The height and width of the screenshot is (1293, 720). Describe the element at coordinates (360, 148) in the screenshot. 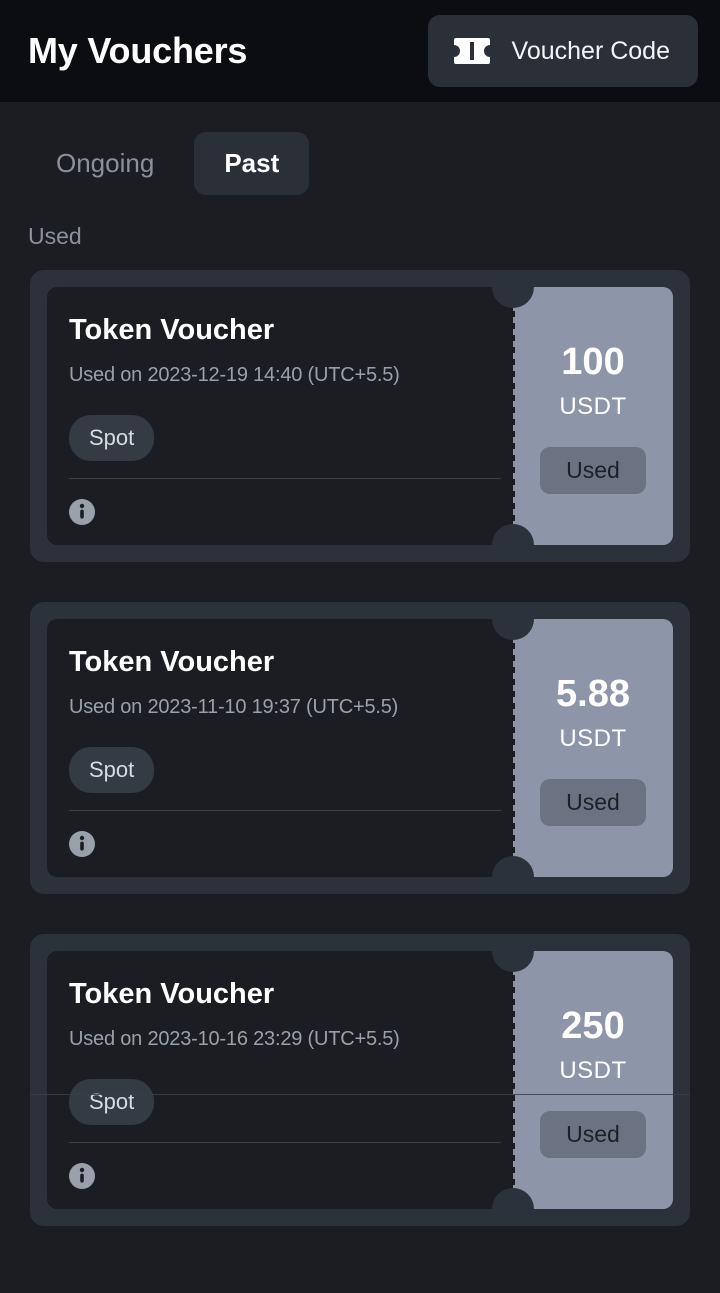

I see `voucher-tabs: Ongoing Past` at that location.